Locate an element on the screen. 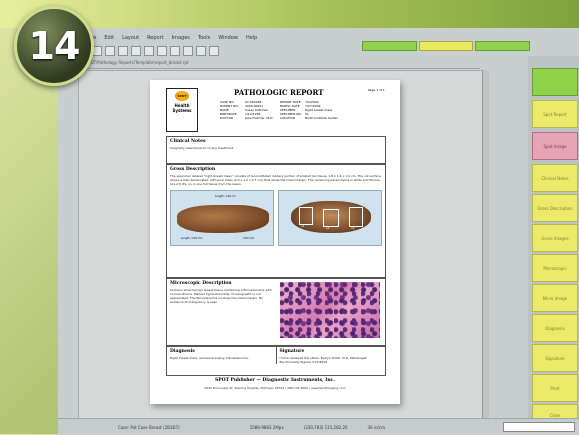  menu-layout: Layout is located at coordinates (130, 38).